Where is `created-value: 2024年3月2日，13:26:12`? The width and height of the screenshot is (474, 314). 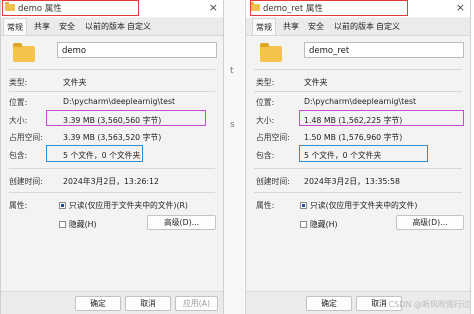 created-value: 2024年3月2日，13:26:12 is located at coordinates (111, 181).